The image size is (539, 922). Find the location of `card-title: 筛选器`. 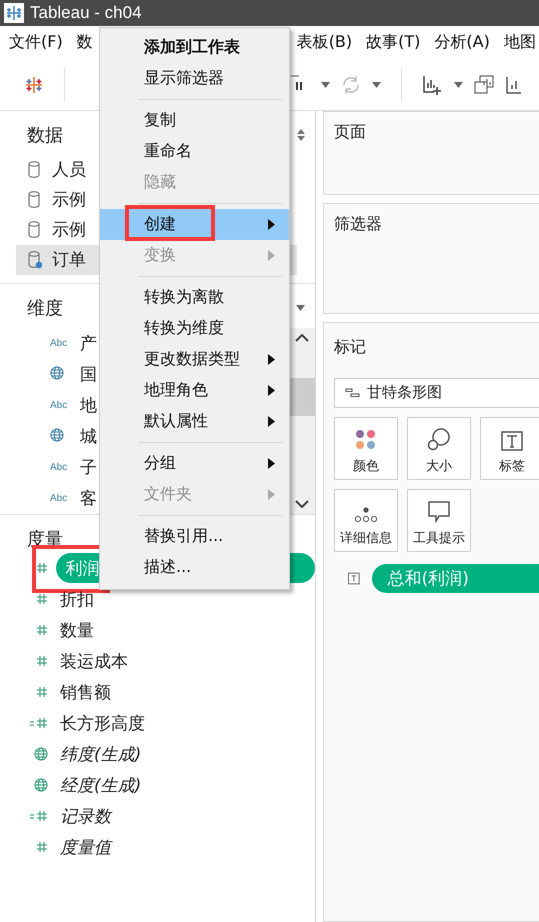

card-title: 筛选器 is located at coordinates (358, 224).